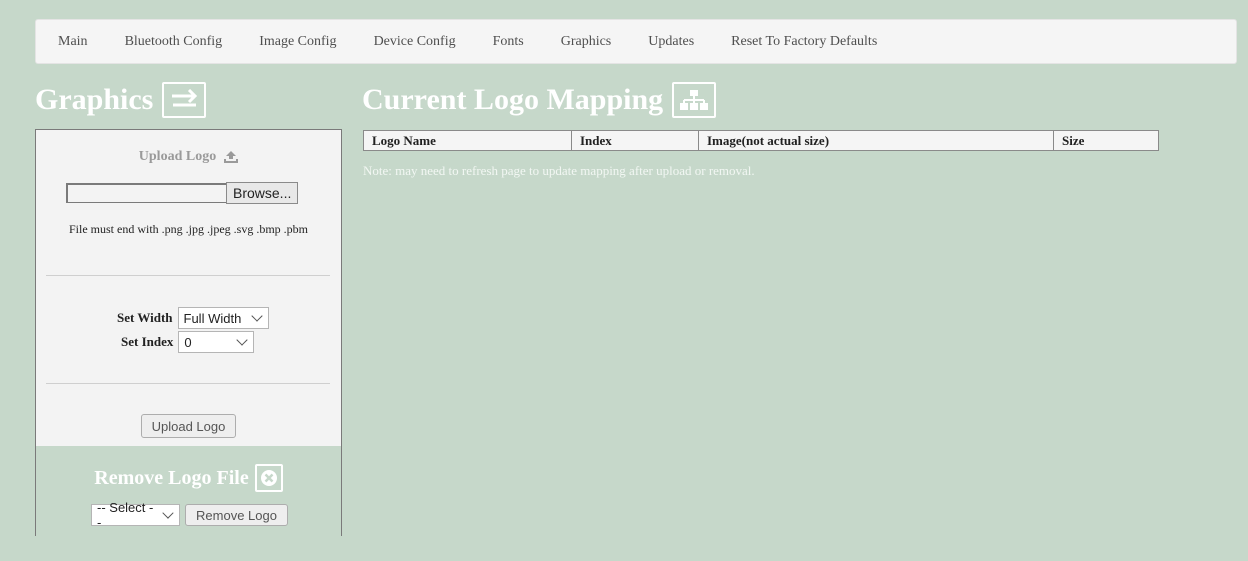  What do you see at coordinates (94, 99) in the screenshot?
I see `graphics-heading-text: Graphics` at bounding box center [94, 99].